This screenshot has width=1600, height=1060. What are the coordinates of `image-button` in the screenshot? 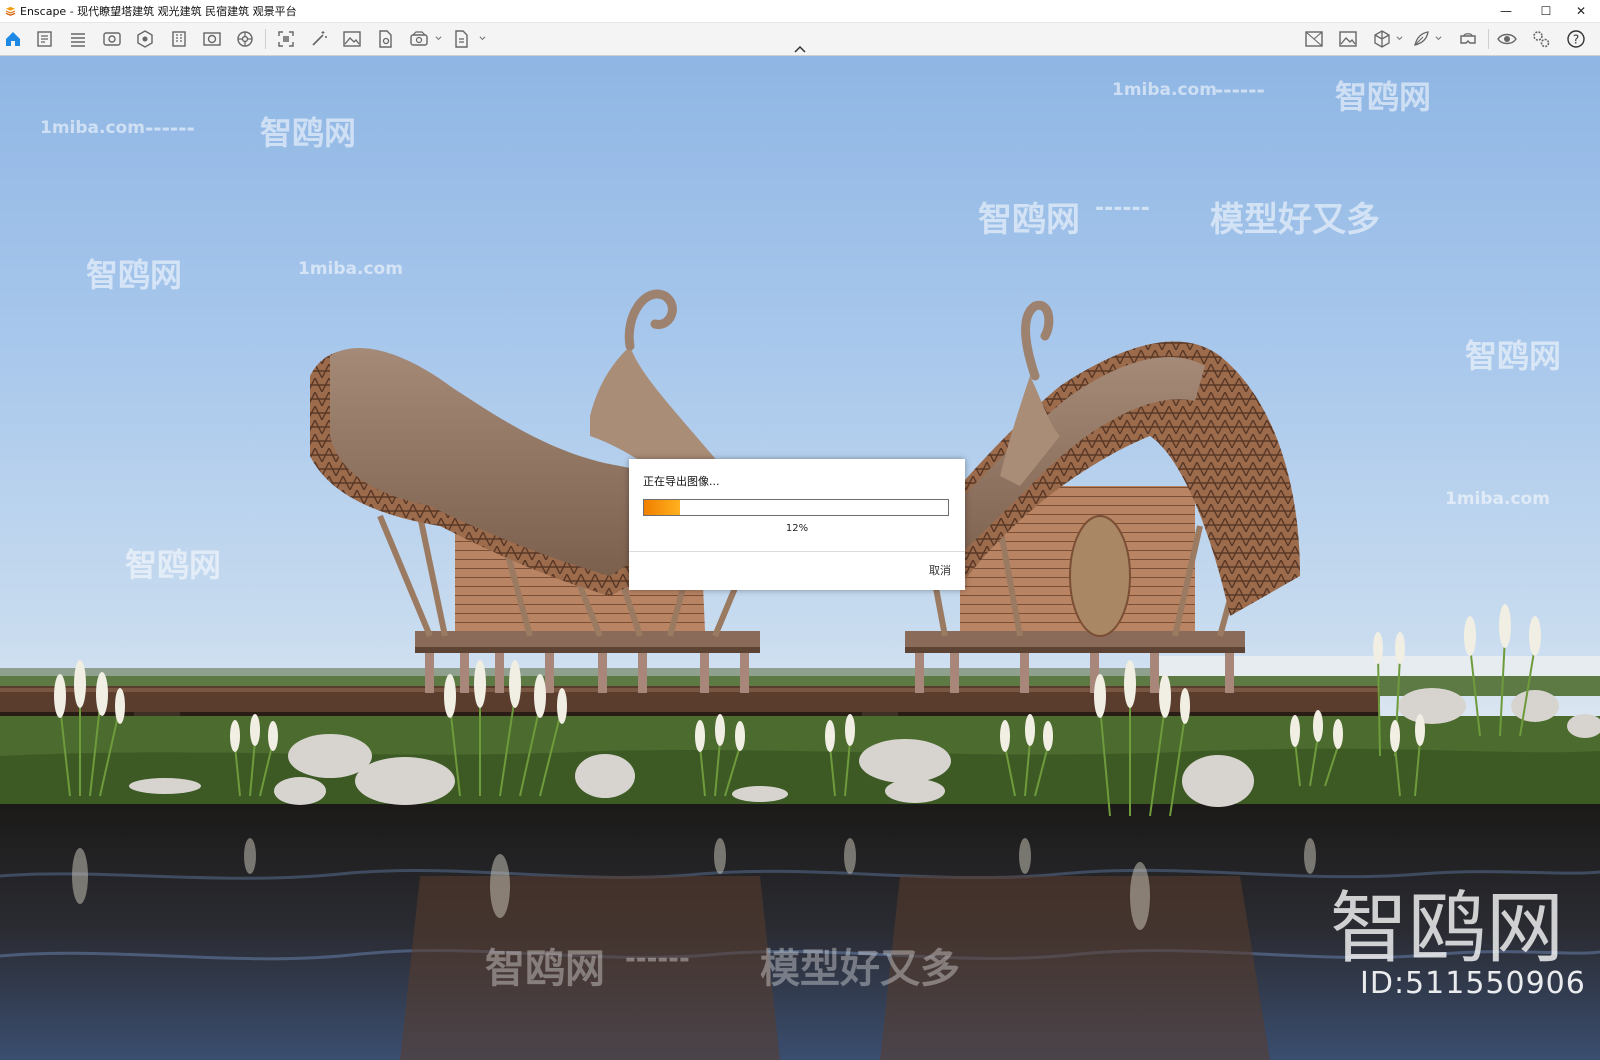 It's located at (1348, 39).